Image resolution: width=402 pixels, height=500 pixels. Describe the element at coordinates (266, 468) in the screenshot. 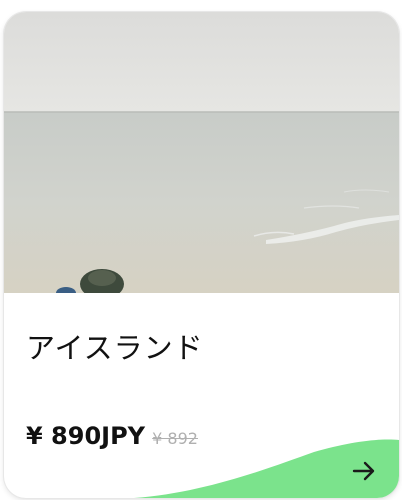

I see `accent-wave` at that location.